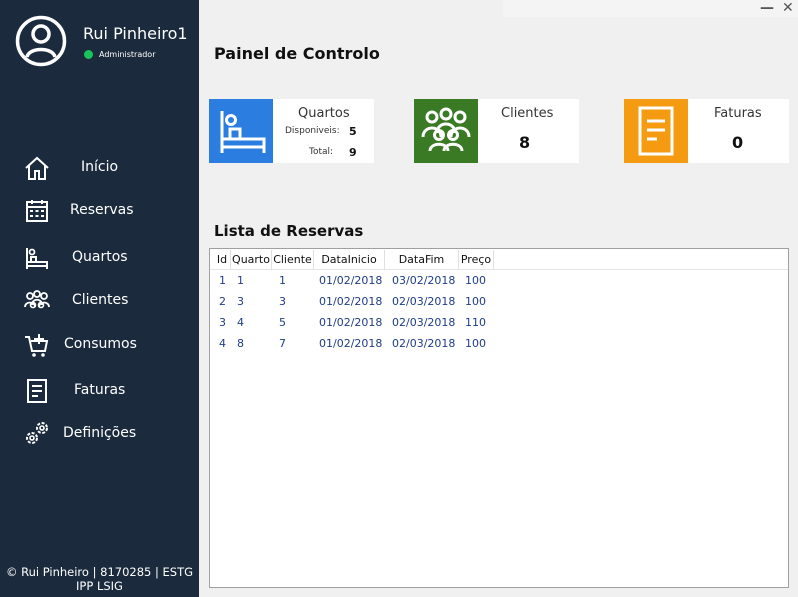 The width and height of the screenshot is (798, 597). I want to click on available-label: Disponiveis:, so click(312, 131).